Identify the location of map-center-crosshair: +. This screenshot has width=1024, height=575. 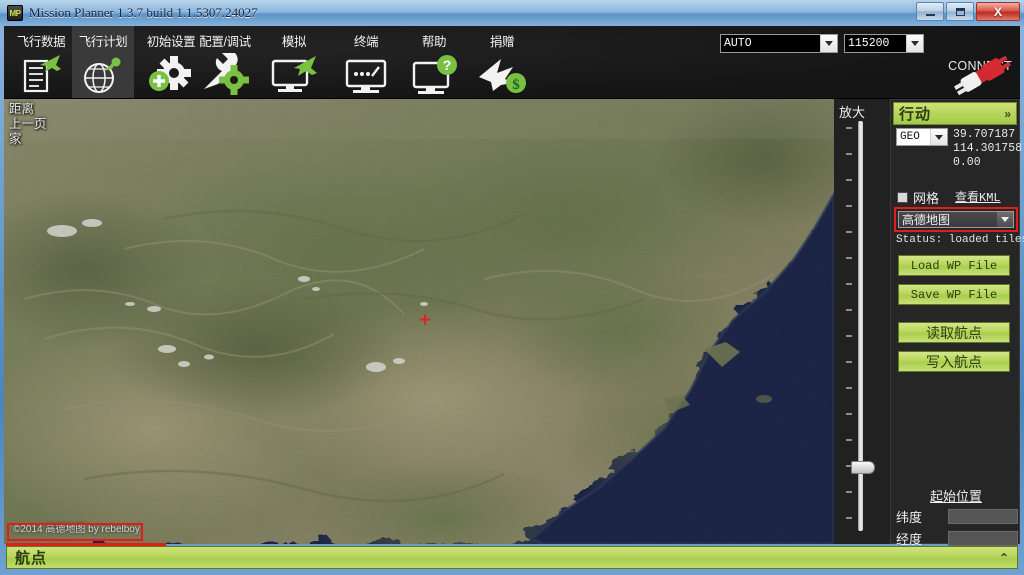
(425, 320).